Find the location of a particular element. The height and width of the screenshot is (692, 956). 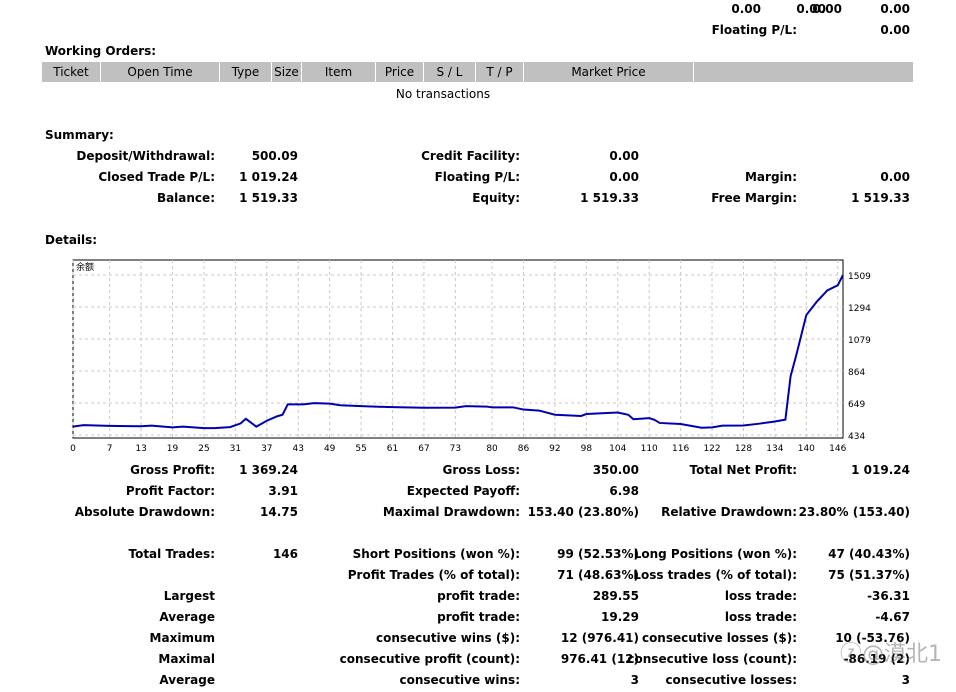

col-type: Type is located at coordinates (246, 72).